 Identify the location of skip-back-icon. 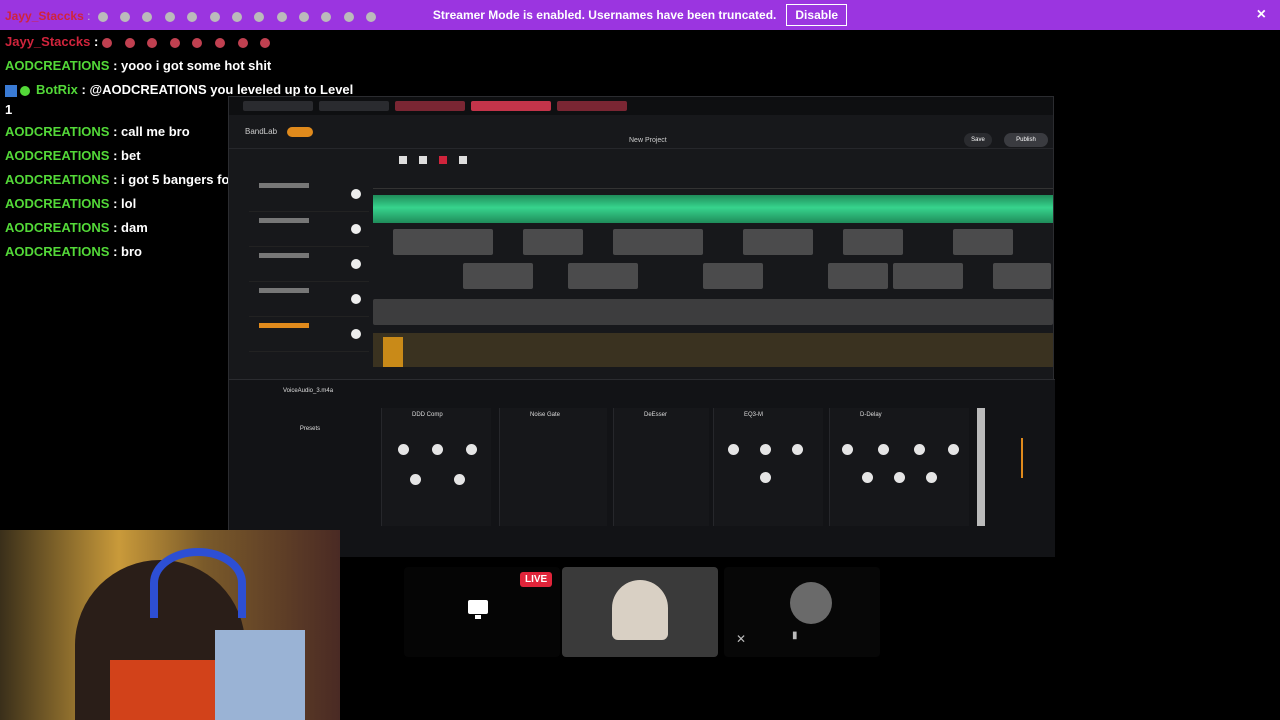
(423, 160).